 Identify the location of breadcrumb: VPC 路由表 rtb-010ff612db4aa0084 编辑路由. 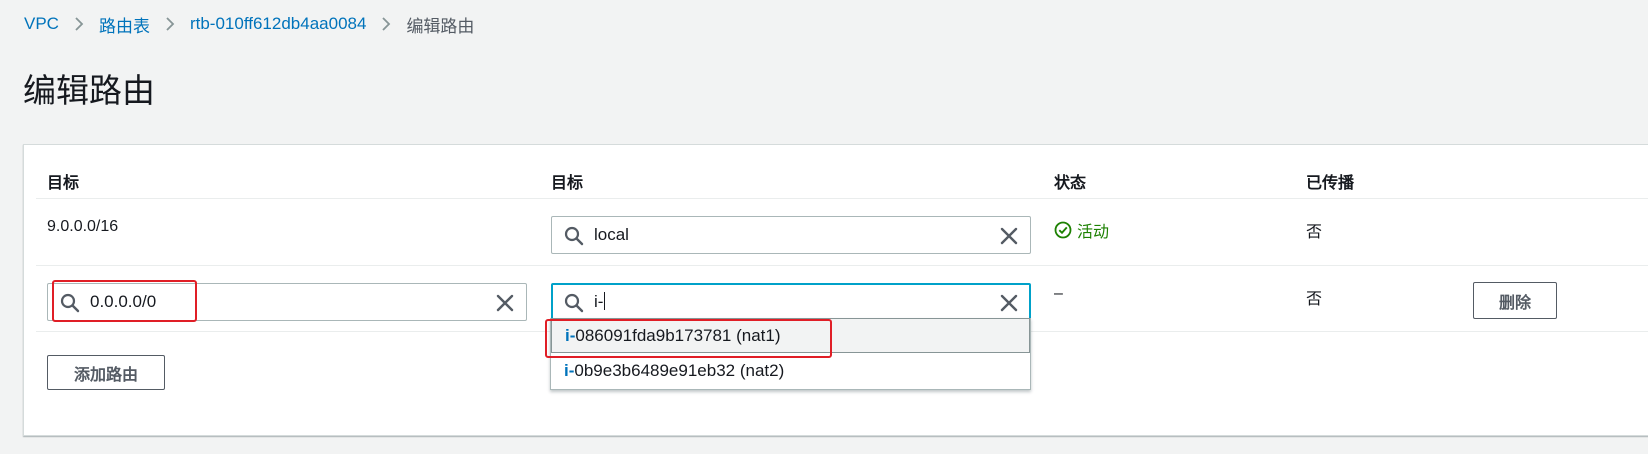
(249, 24).